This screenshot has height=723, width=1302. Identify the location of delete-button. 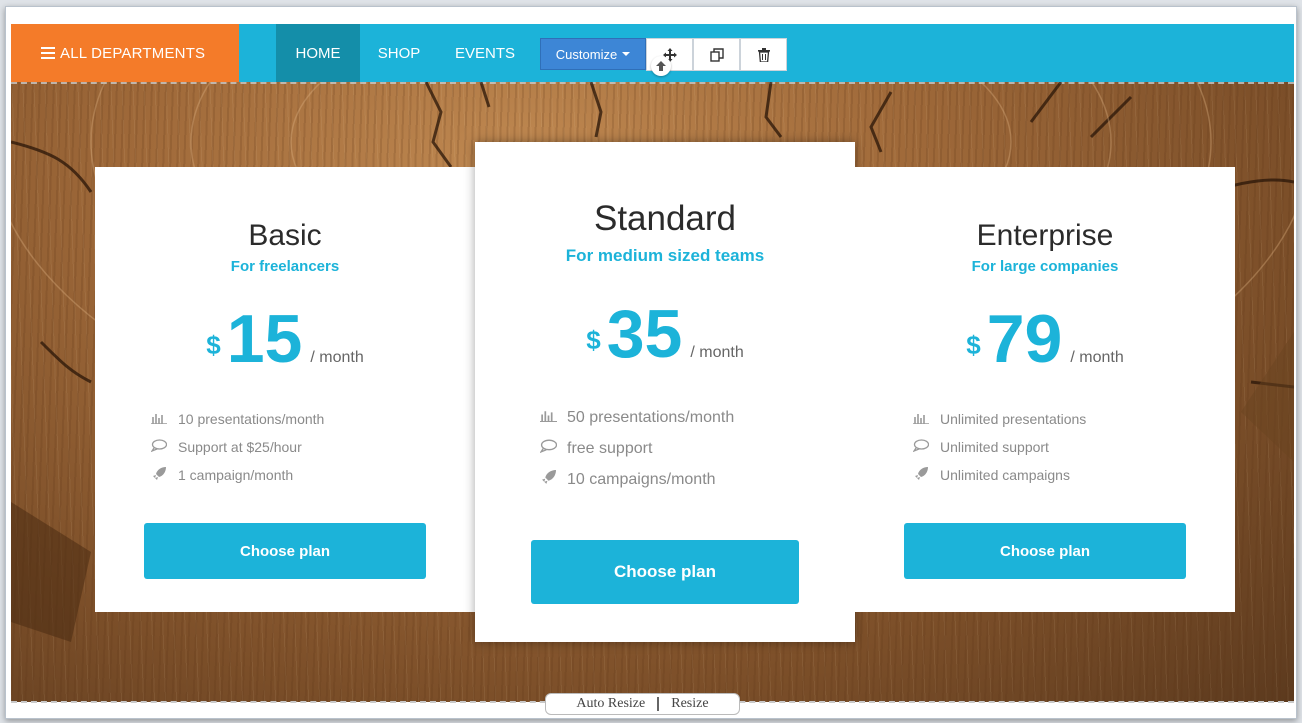
(763, 54).